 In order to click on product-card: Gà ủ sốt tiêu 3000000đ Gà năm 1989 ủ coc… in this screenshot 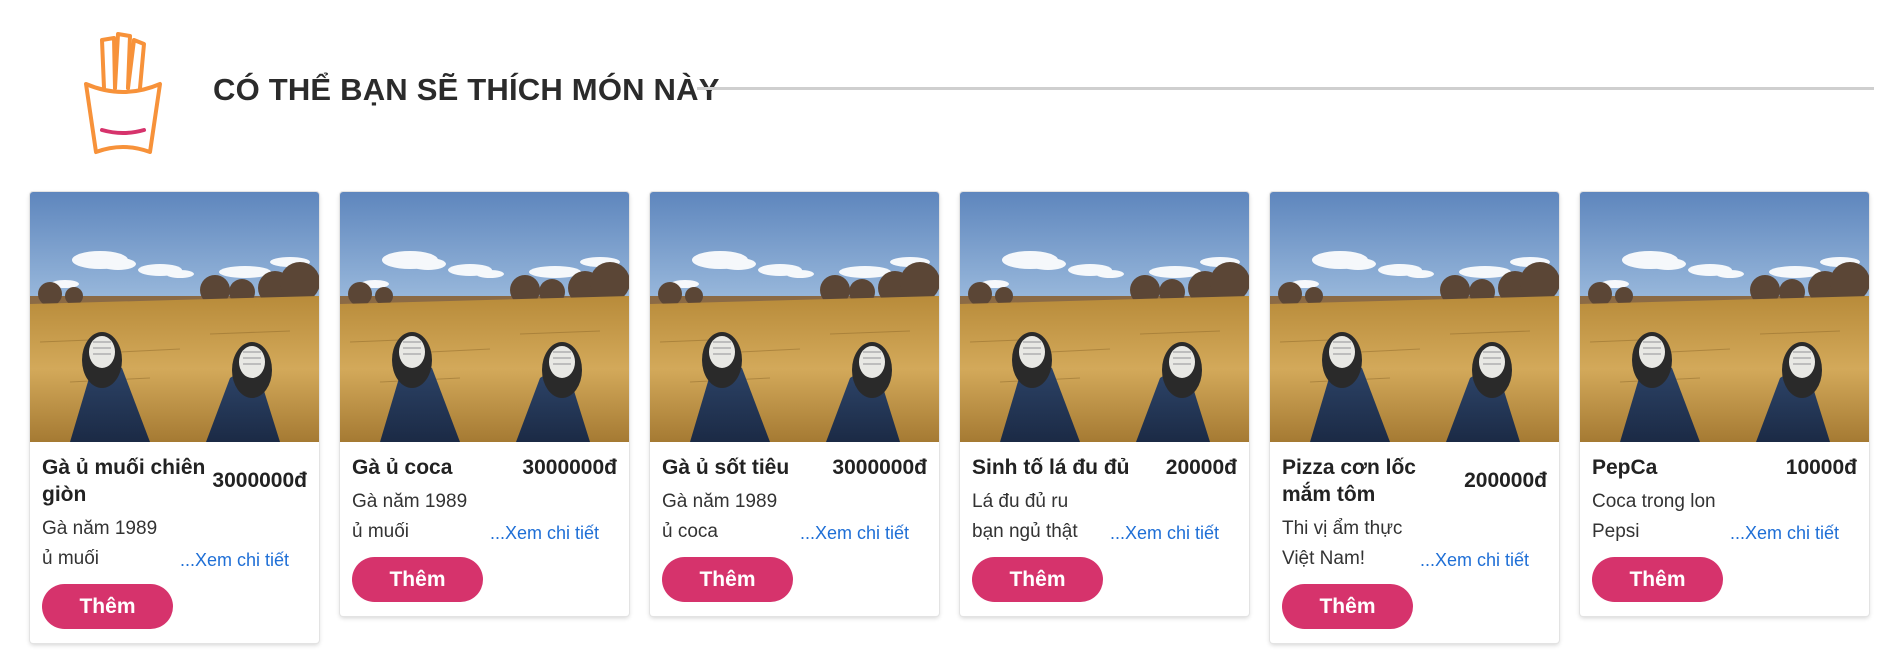, I will do `click(794, 404)`.